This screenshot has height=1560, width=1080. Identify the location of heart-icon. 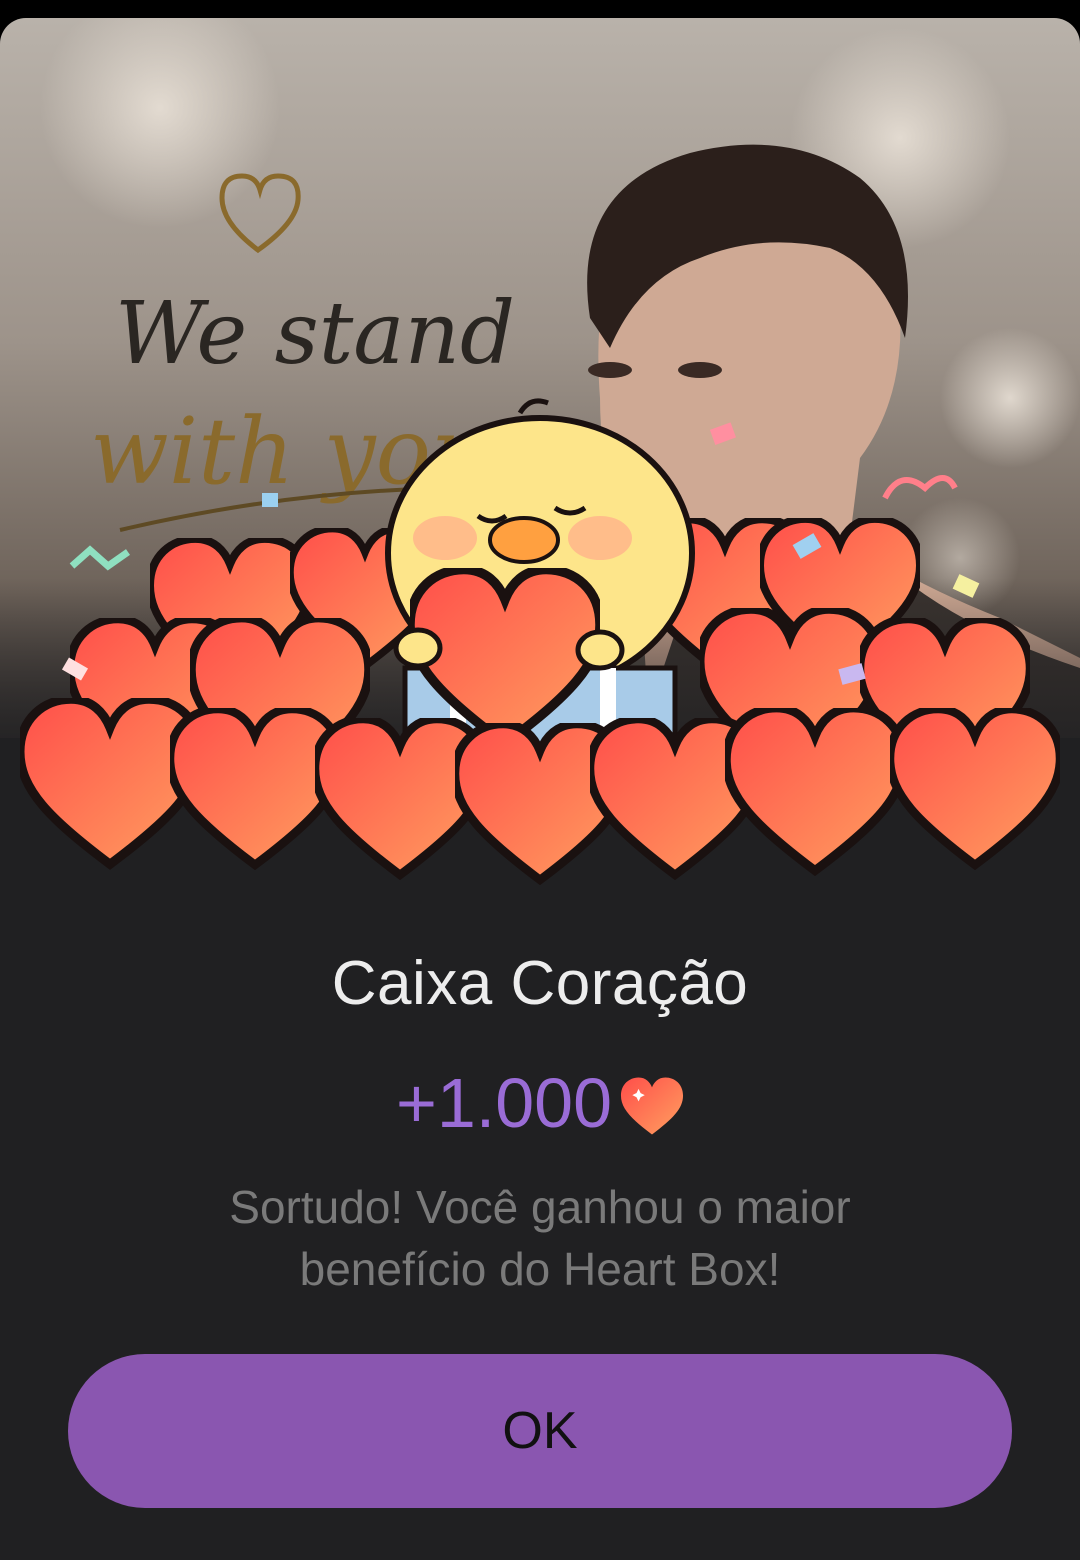
(652, 1106).